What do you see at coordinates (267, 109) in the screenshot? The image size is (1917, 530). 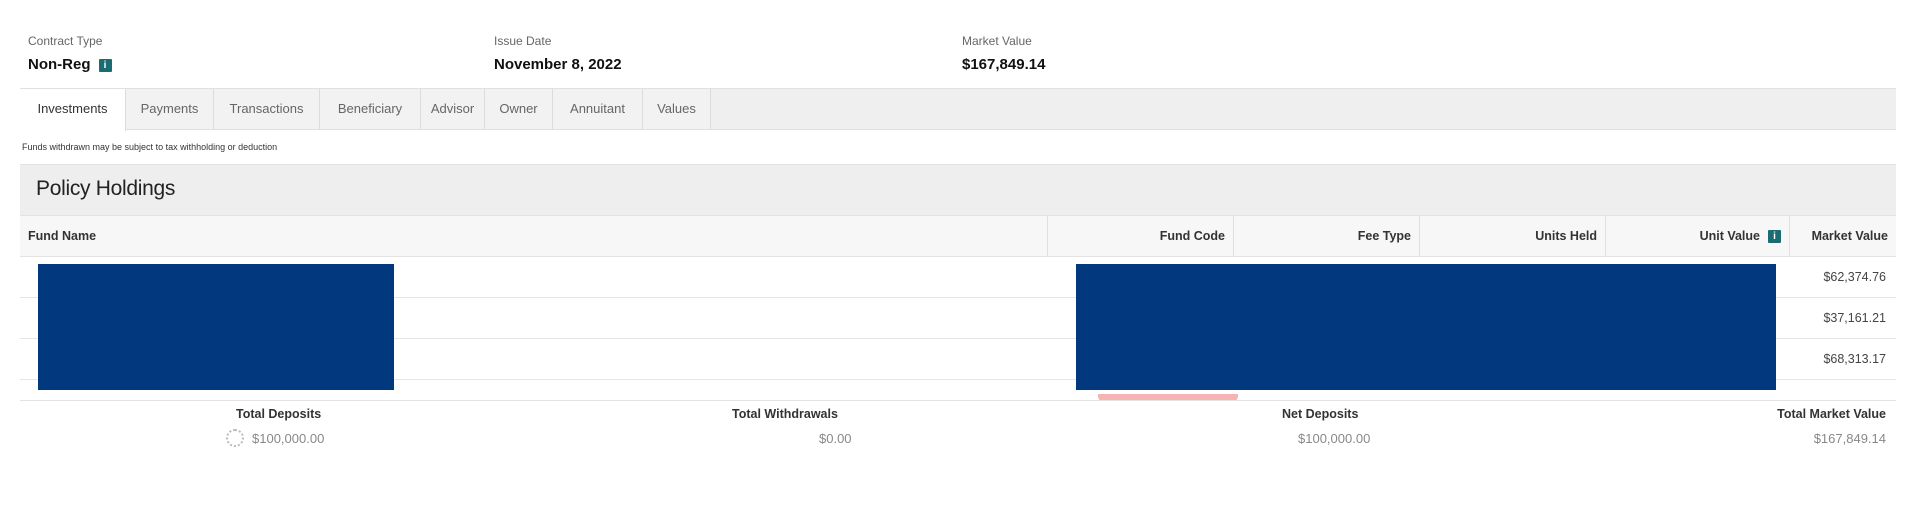 I see `tab-transactions: Transactions` at bounding box center [267, 109].